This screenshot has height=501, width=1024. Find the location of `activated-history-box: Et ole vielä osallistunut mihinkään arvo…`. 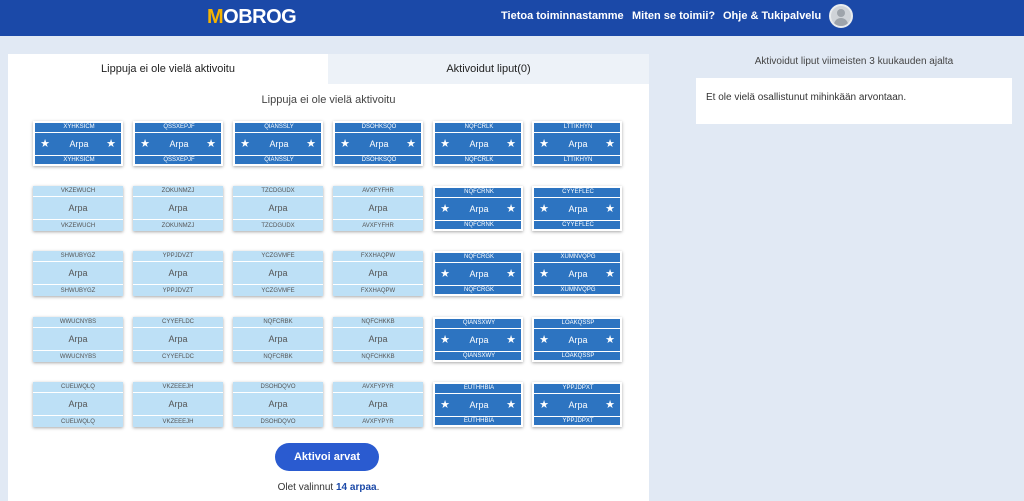

activated-history-box: Et ole vielä osallistunut mihinkään arvo… is located at coordinates (854, 101).